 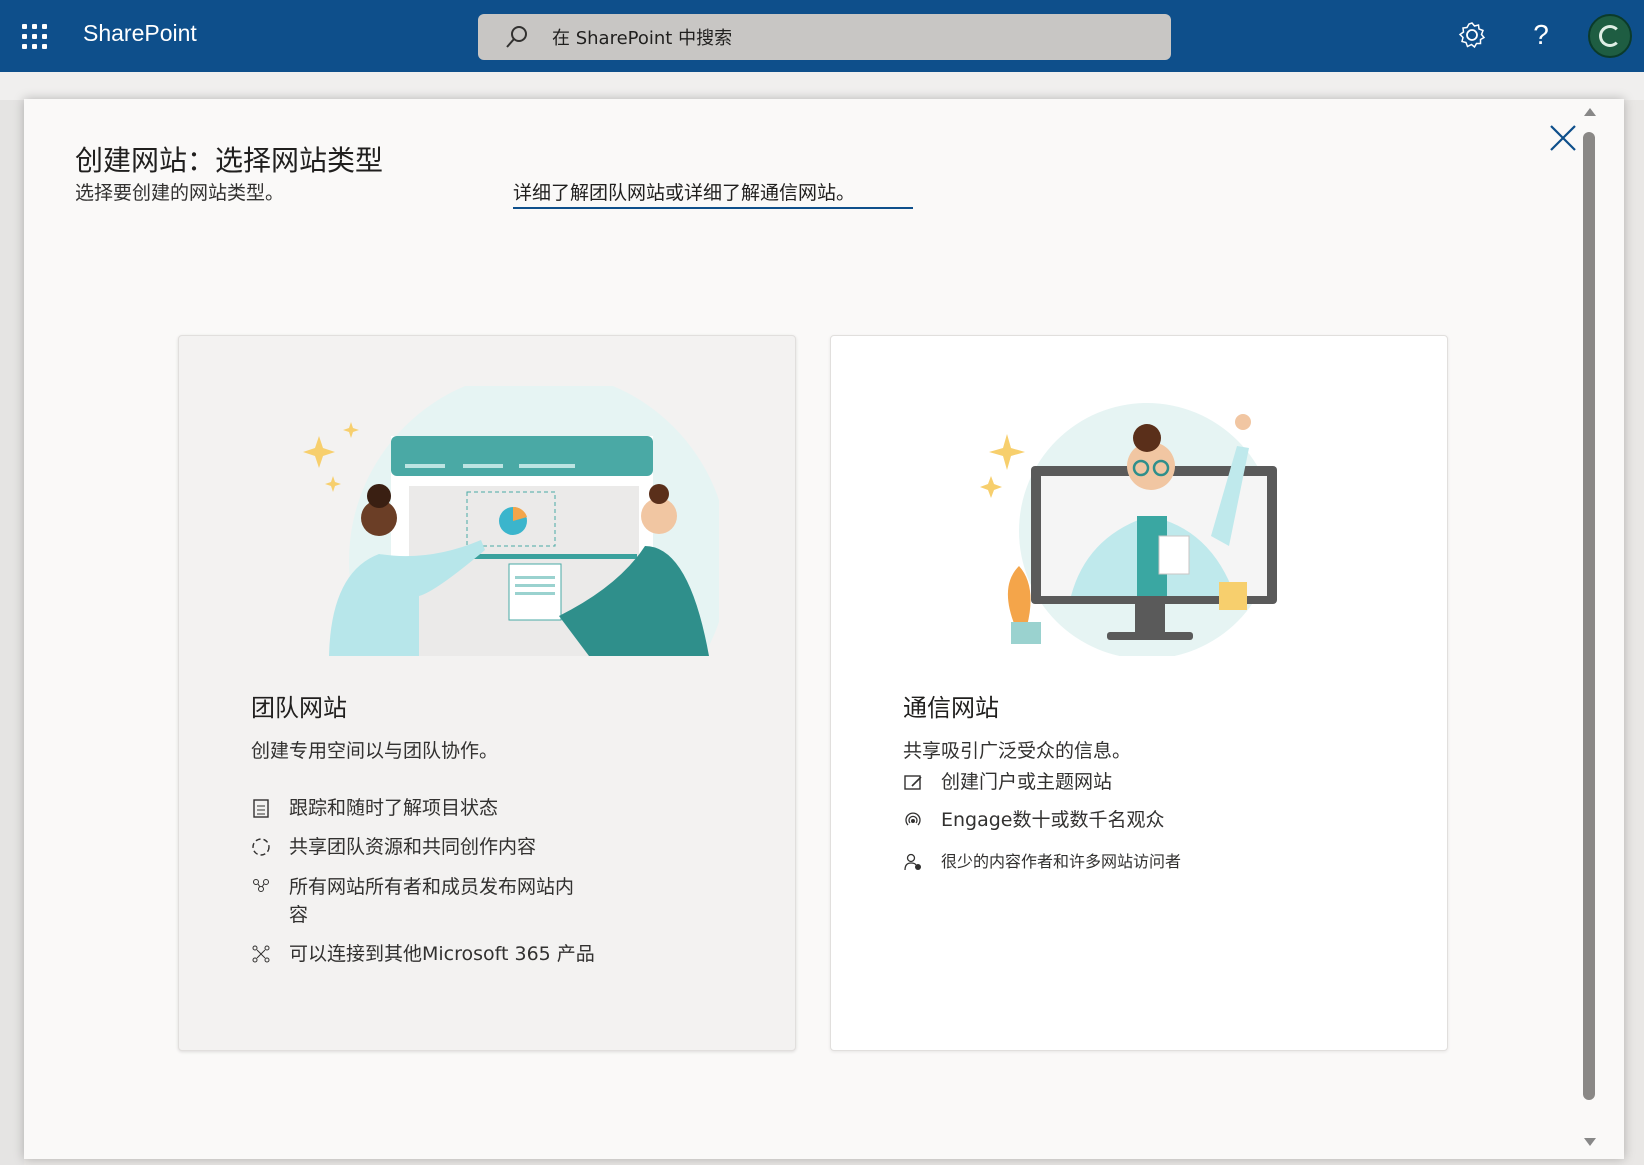 What do you see at coordinates (12, 632) in the screenshot?
I see `background-page-left` at bounding box center [12, 632].